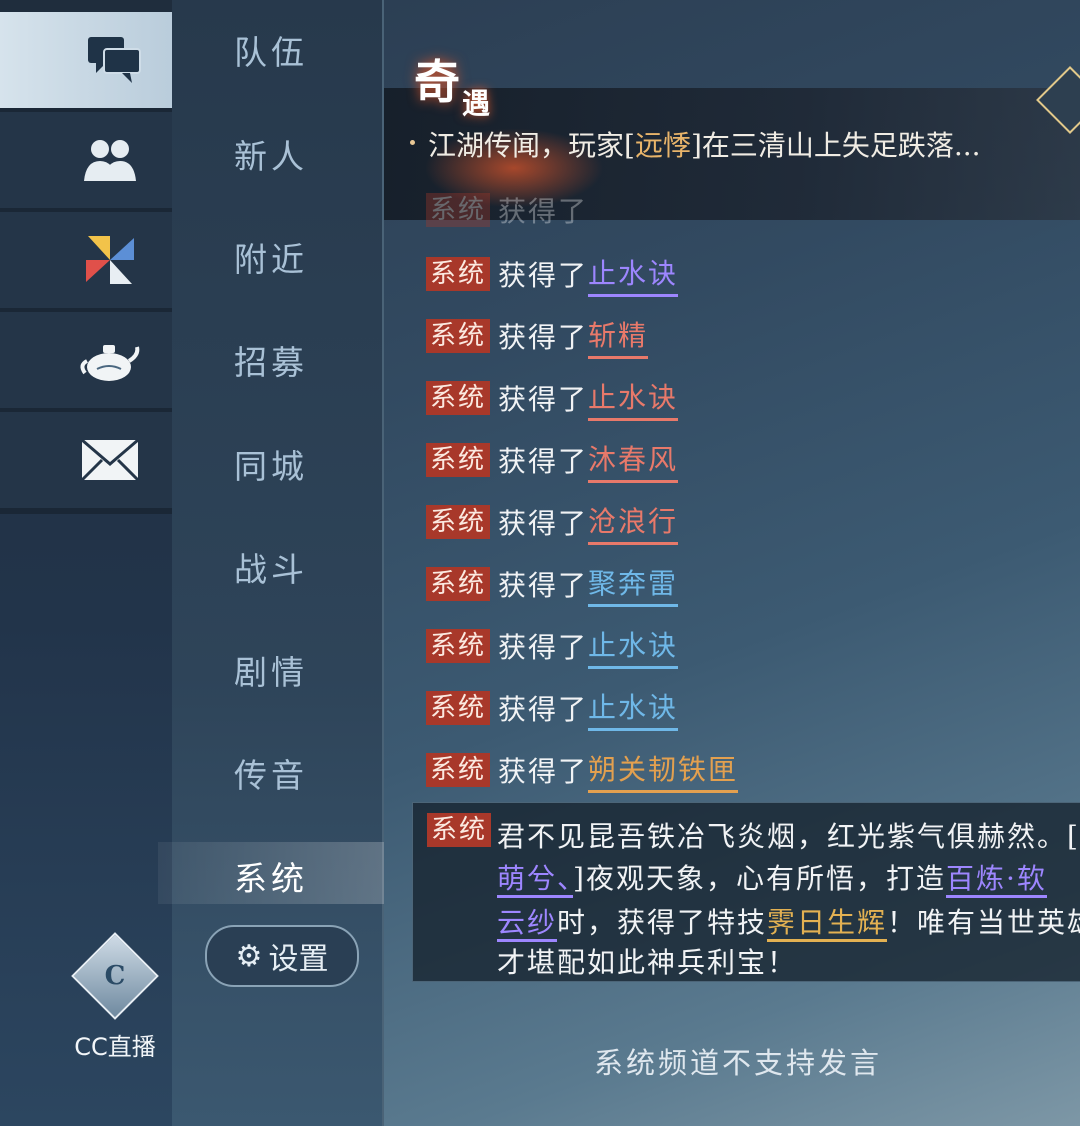  What do you see at coordinates (412, 142) in the screenshot?
I see `banner-bullet` at bounding box center [412, 142].